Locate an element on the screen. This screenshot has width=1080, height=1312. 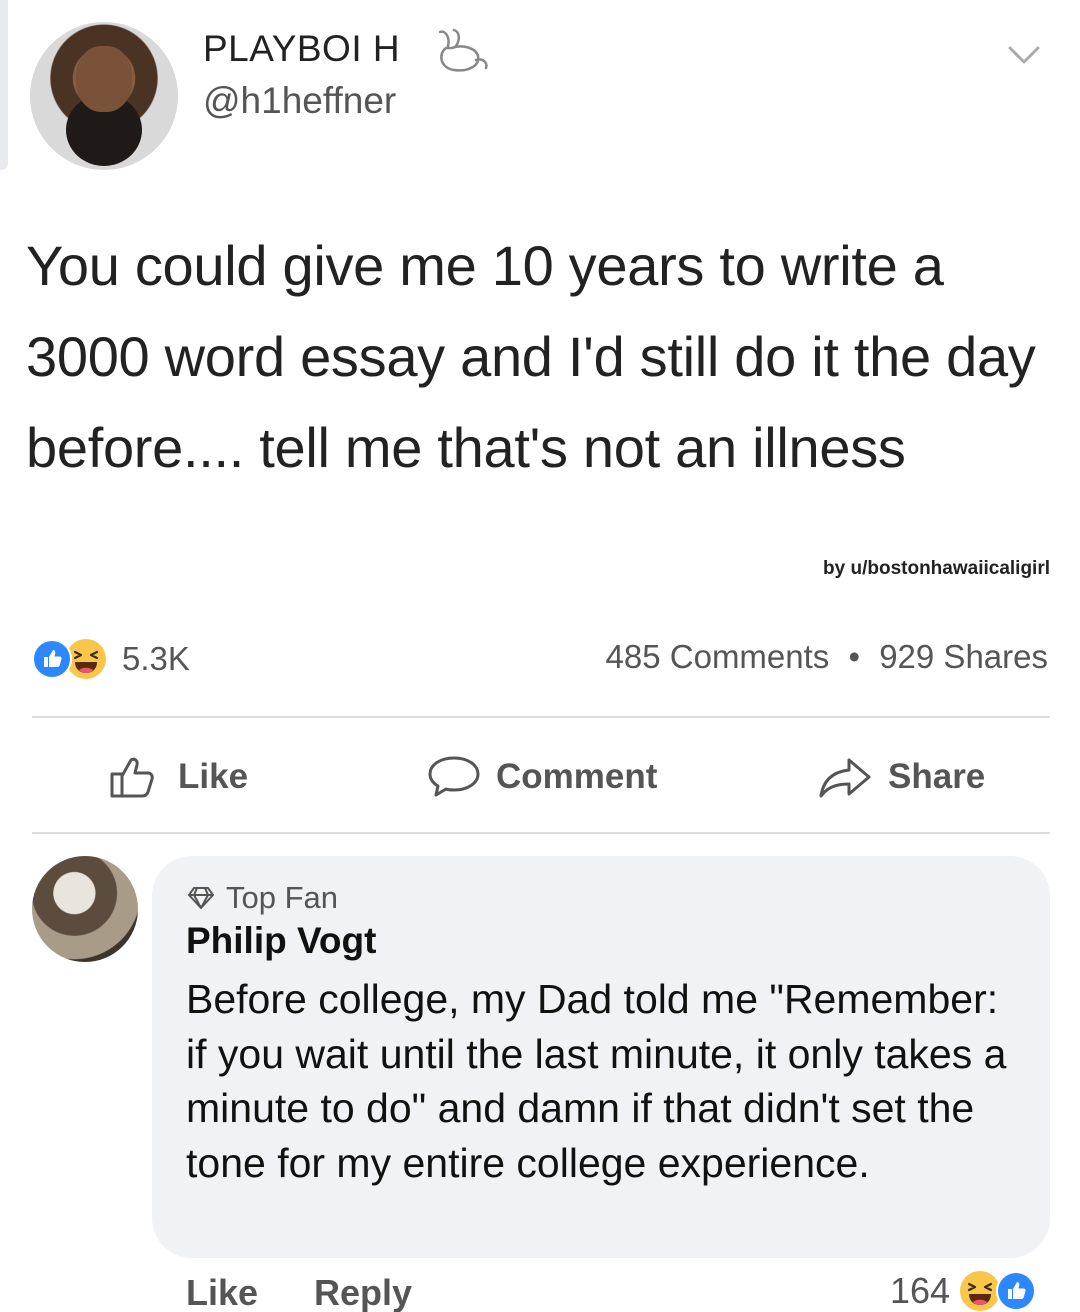
comment-share-counts: 485 Comments • 929 Shares is located at coordinates (827, 657).